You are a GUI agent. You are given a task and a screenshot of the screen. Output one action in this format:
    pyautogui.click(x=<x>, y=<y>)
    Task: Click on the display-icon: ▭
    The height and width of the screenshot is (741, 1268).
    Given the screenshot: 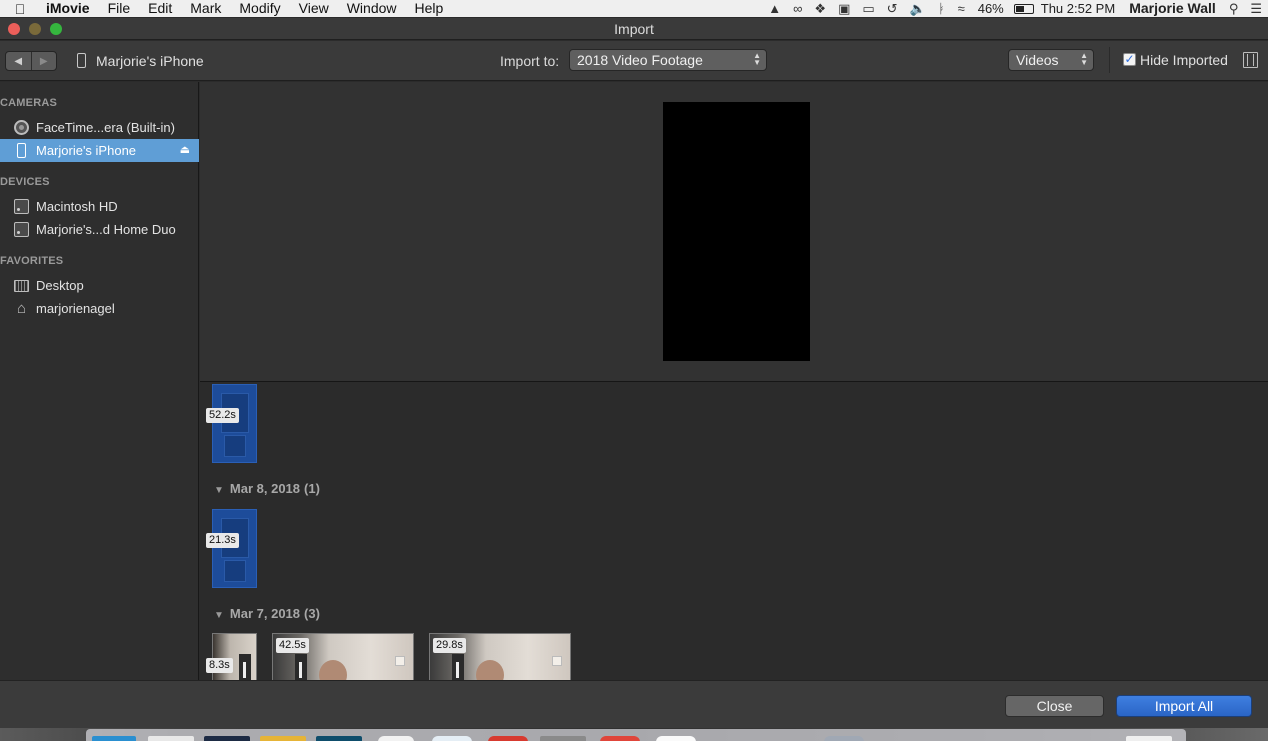 What is the action you would take?
    pyautogui.click(x=868, y=8)
    